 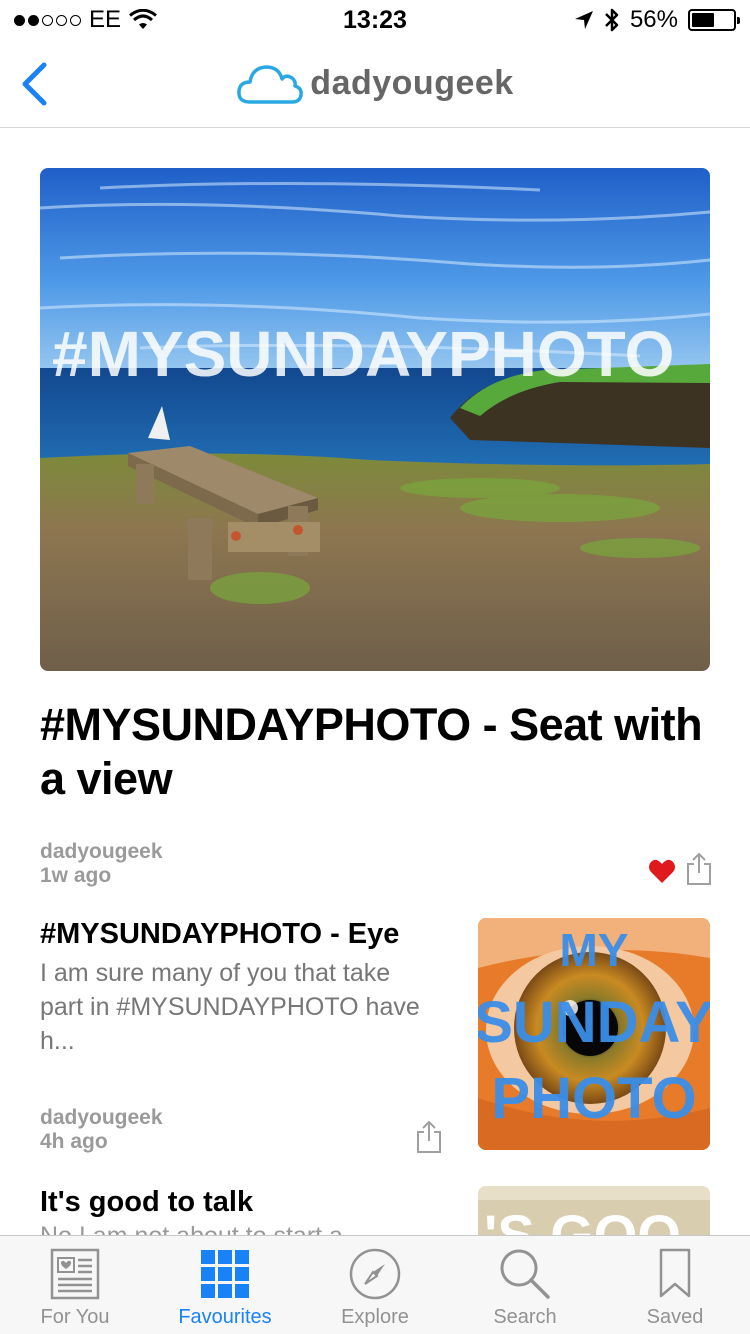 I want to click on search-icon, so click(x=525, y=1274).